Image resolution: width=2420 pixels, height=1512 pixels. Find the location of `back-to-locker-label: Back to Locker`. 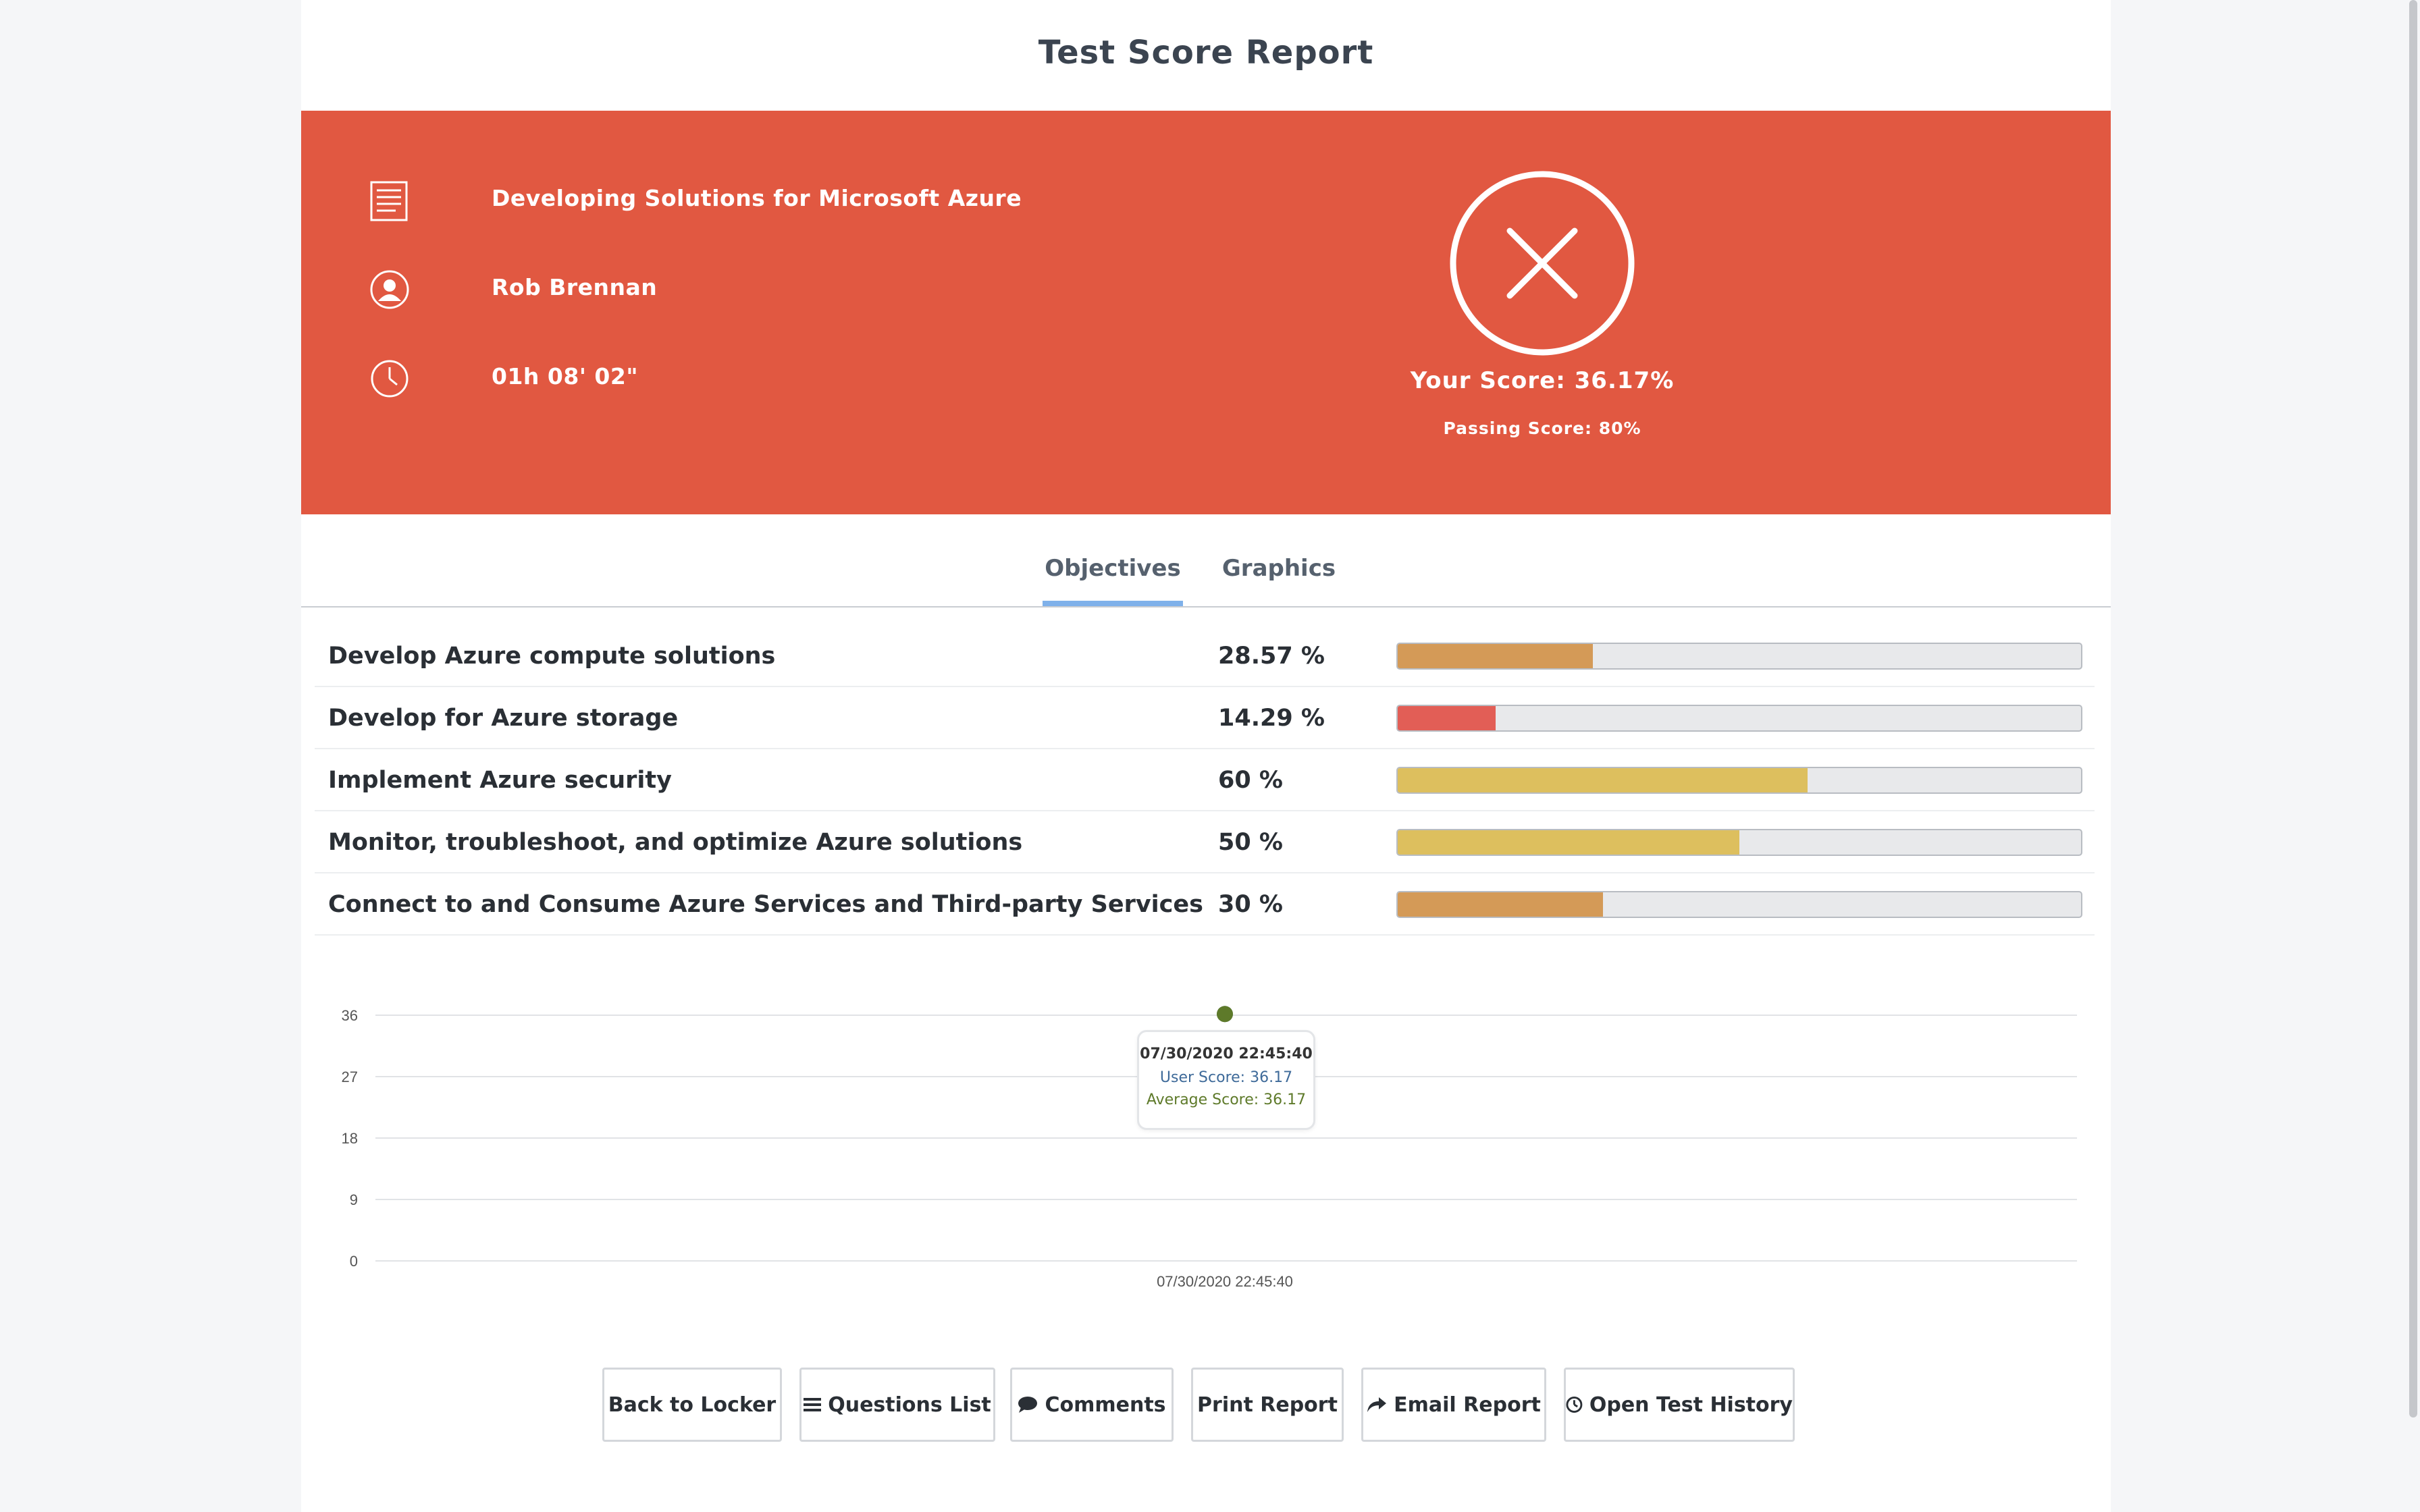

back-to-locker-label: Back to Locker is located at coordinates (692, 1405).